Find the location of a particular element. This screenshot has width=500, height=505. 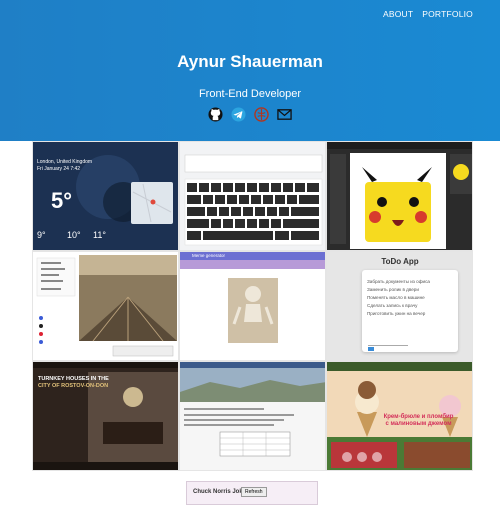

weather-temp: 5° is located at coordinates (62, 200).